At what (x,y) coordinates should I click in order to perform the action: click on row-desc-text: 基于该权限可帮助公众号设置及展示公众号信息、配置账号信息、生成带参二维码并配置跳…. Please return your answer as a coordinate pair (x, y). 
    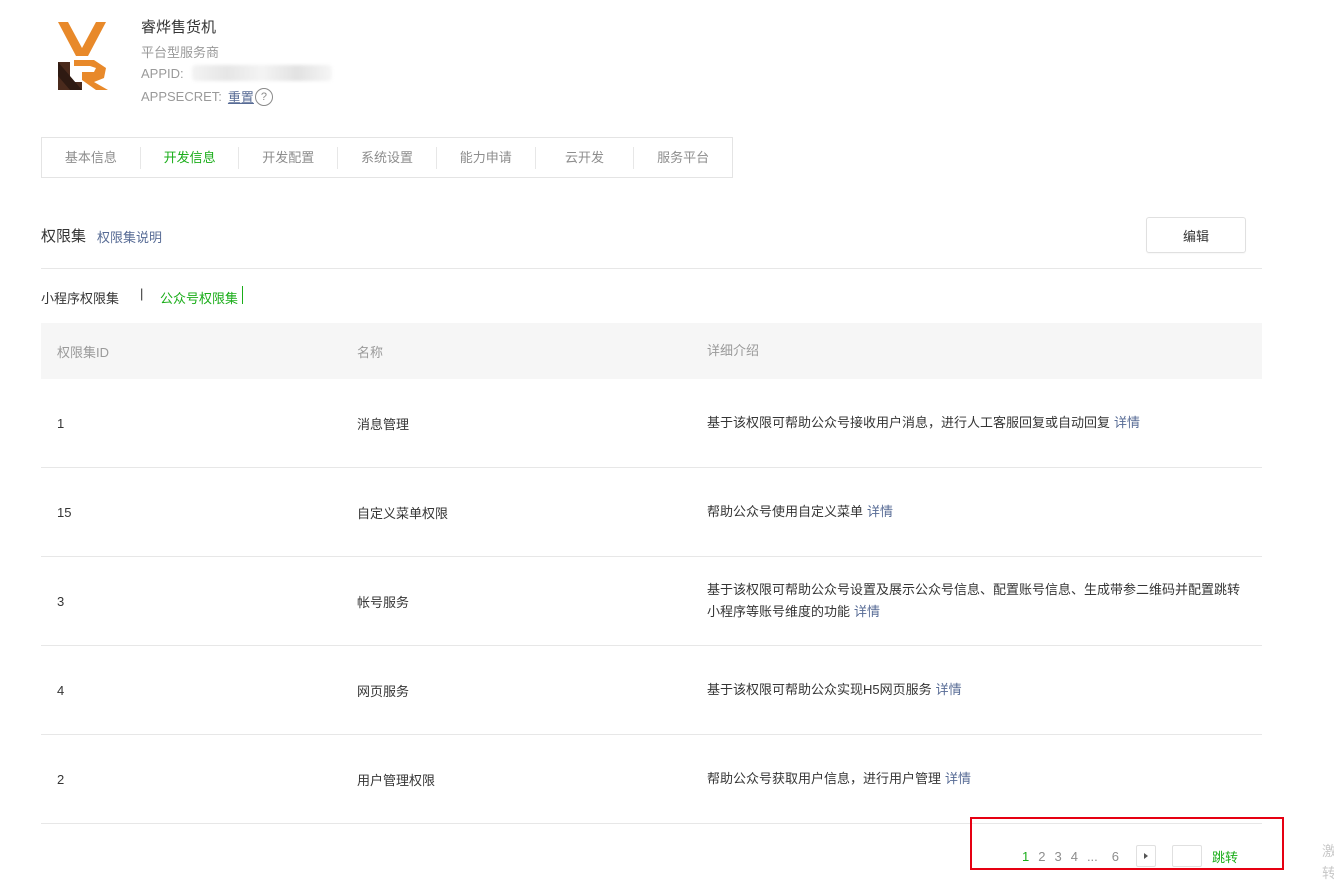
    Looking at the image, I should click on (974, 600).